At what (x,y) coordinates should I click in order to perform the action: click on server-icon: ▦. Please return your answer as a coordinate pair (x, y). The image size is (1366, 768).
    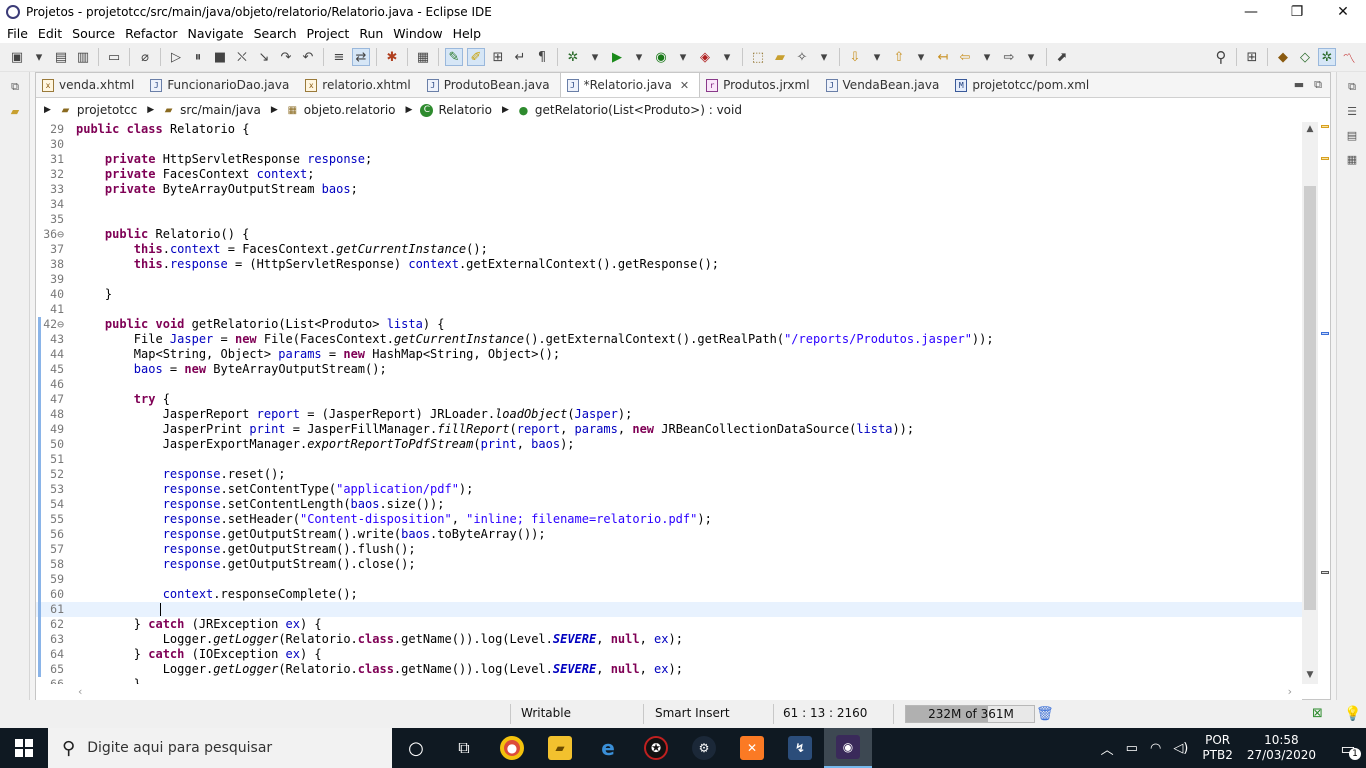
    Looking at the image, I should click on (423, 57).